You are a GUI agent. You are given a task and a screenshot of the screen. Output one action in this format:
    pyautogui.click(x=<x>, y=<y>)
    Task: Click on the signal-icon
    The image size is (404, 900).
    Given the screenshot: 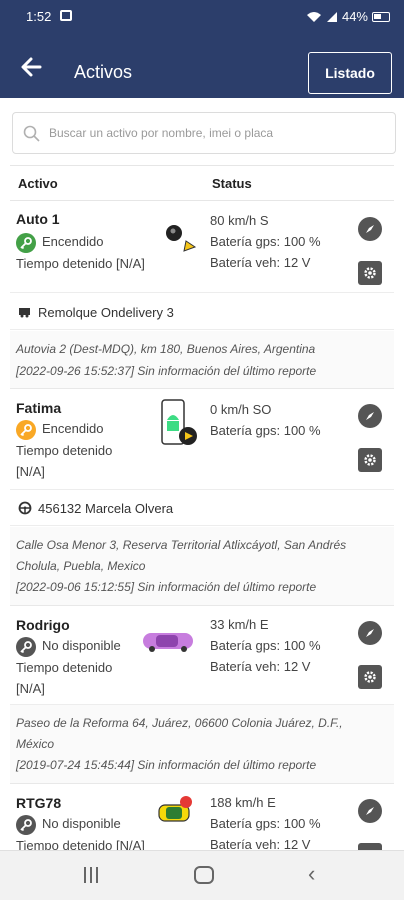 What is the action you would take?
    pyautogui.click(x=331, y=16)
    